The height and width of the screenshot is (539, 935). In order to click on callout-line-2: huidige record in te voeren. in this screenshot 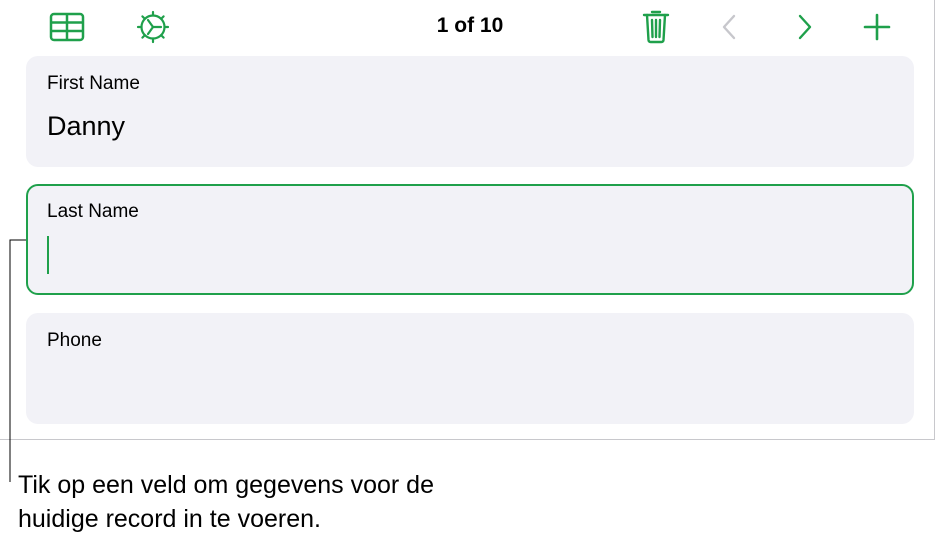, I will do `click(169, 519)`.